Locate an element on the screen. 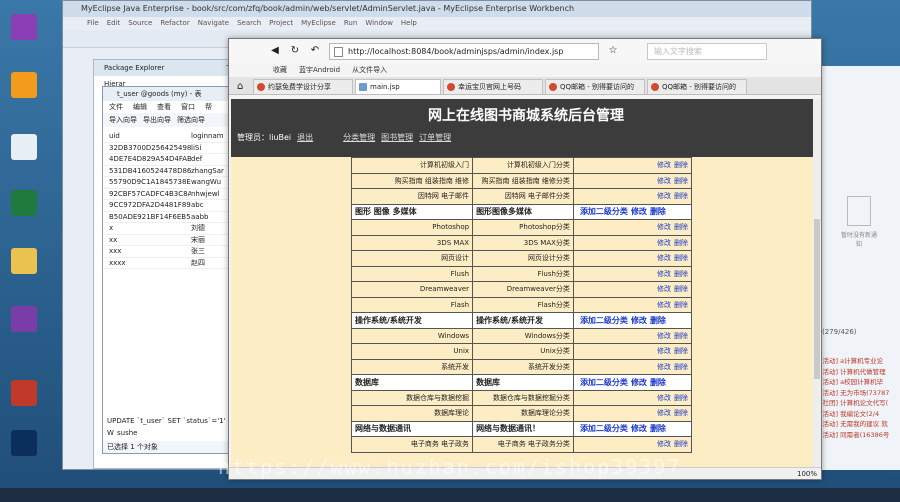 Image resolution: width=900 pixels, height=502 pixels. table-row: 531DB4160524478D86F8 zhangSar is located at coordinates (168, 171).